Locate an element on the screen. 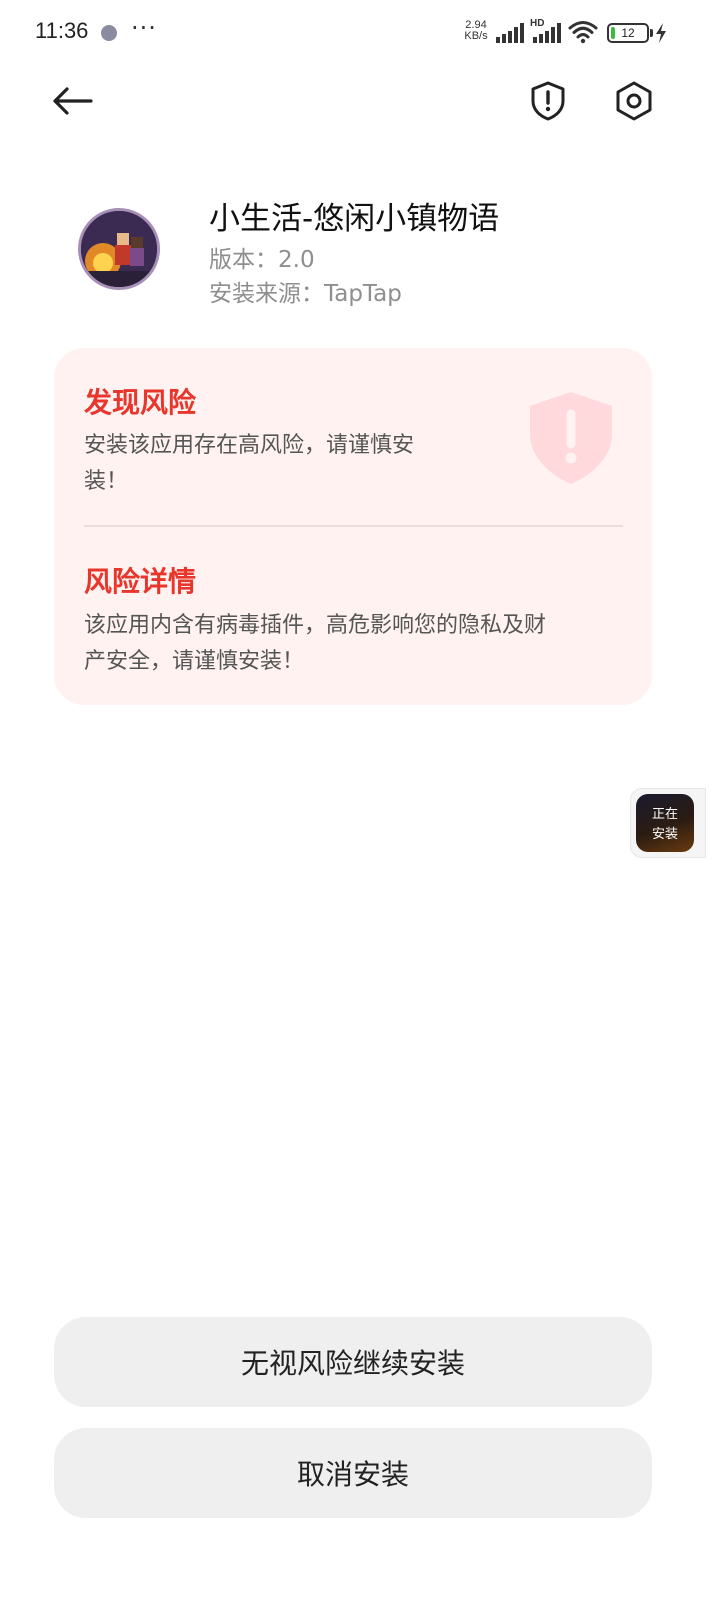  risk-detail-title: 风险详情 is located at coordinates (140, 581).